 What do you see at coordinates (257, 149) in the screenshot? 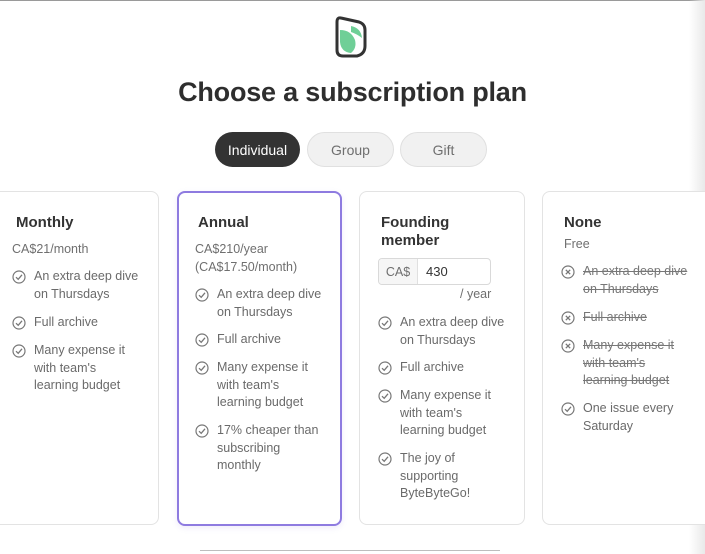
I see `tab-individual: Individual` at bounding box center [257, 149].